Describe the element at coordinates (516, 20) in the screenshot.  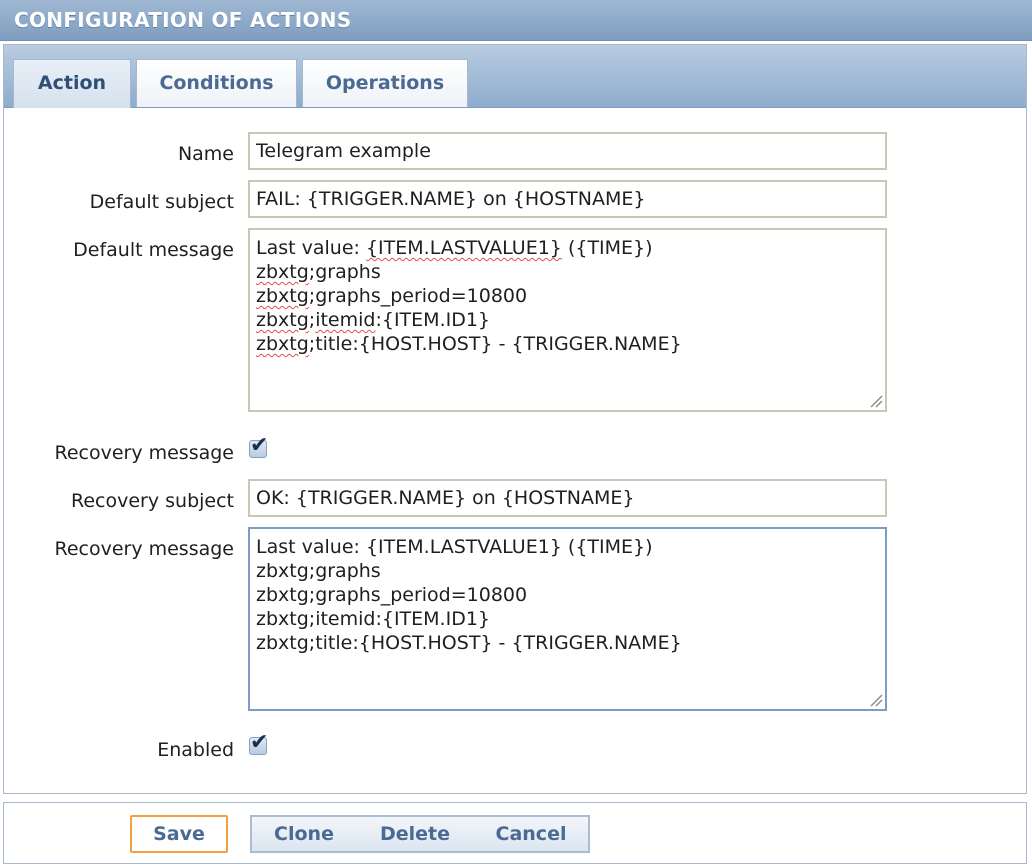
I see `page-header: CONFIGURATION OF ACTIONS` at that location.